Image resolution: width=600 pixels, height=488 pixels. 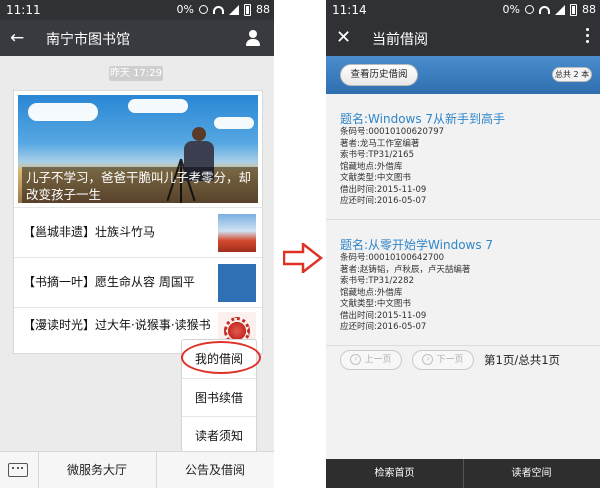 I want to click on book-call-number: 索书号:TP31/2165, so click(x=377, y=155).